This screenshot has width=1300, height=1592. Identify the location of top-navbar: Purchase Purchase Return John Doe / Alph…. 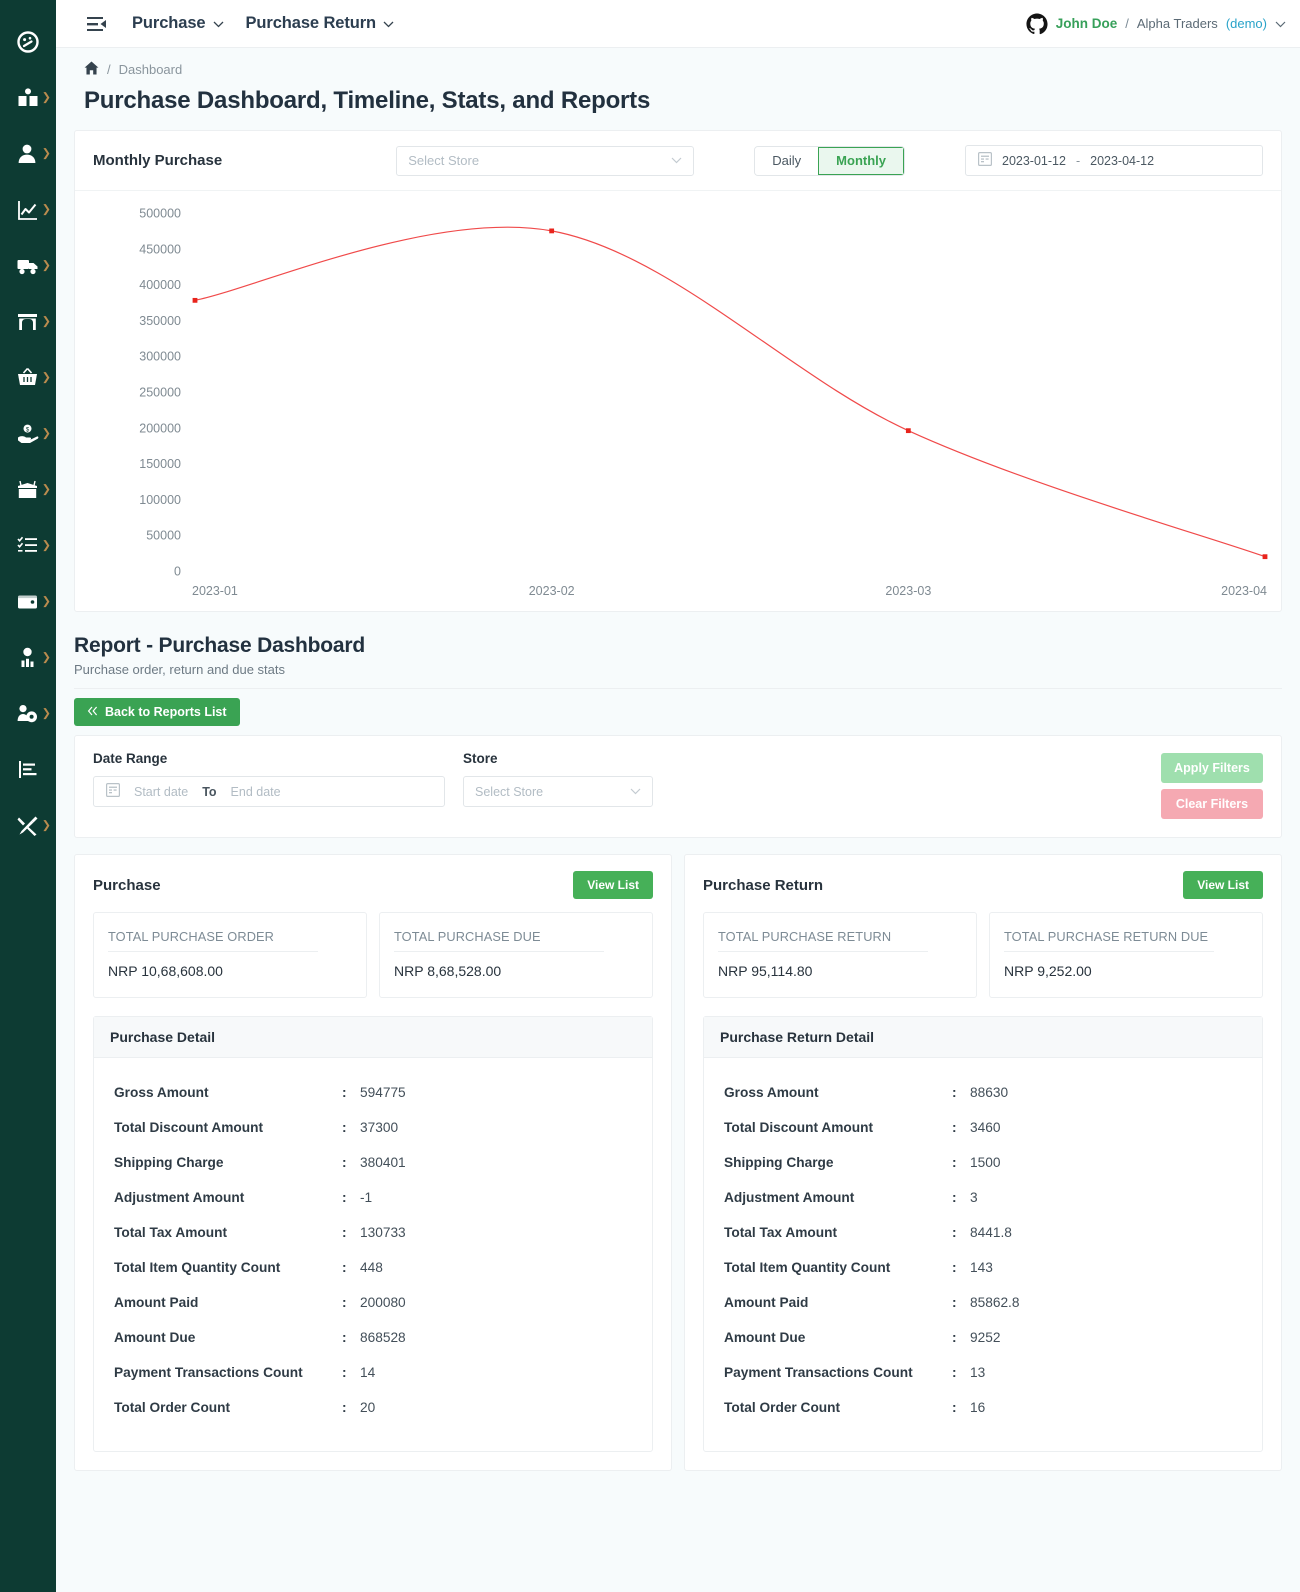
(678, 24).